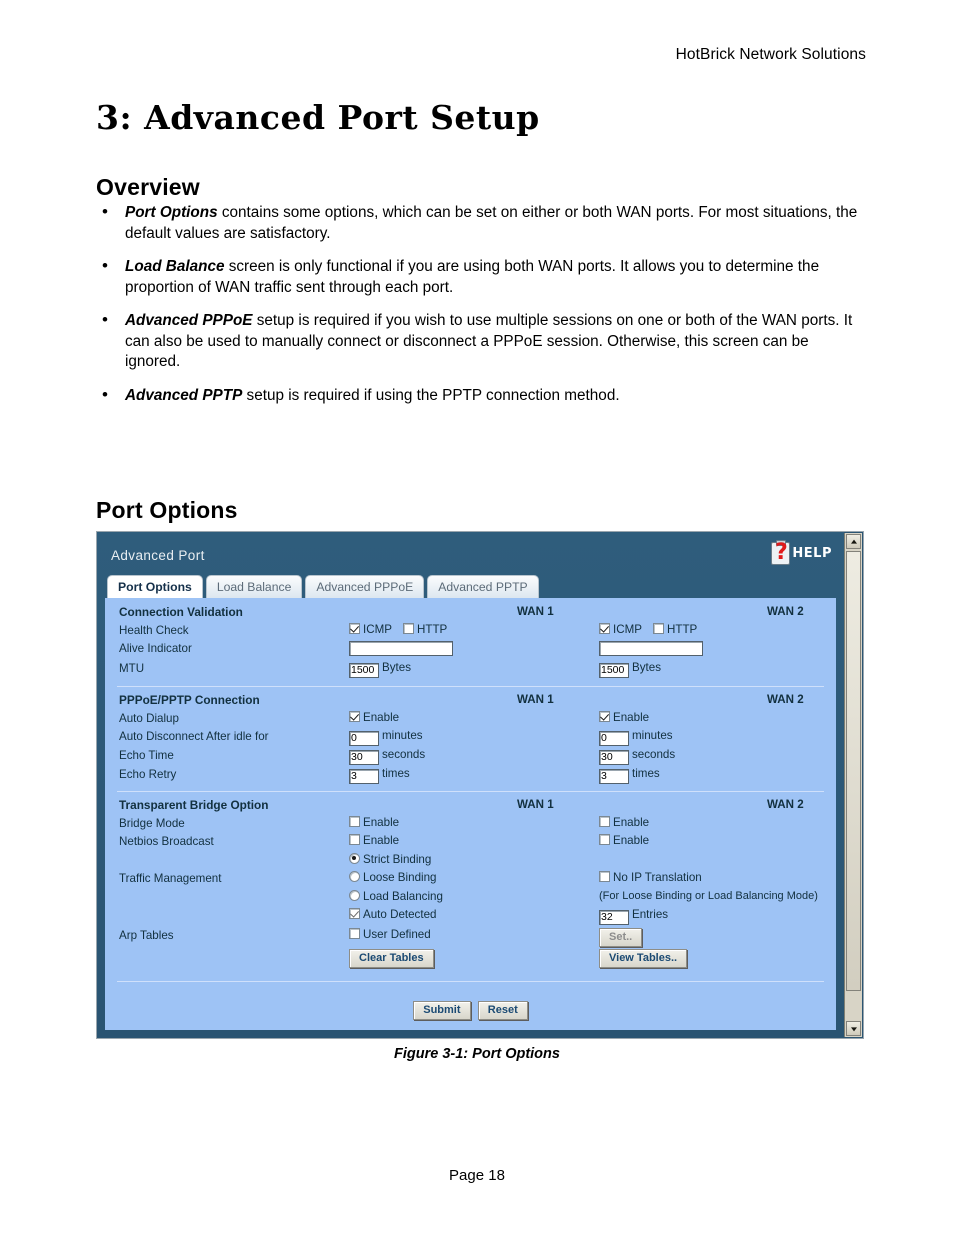  I want to click on checkbox-wan2-auto-dialup, so click(604, 716).